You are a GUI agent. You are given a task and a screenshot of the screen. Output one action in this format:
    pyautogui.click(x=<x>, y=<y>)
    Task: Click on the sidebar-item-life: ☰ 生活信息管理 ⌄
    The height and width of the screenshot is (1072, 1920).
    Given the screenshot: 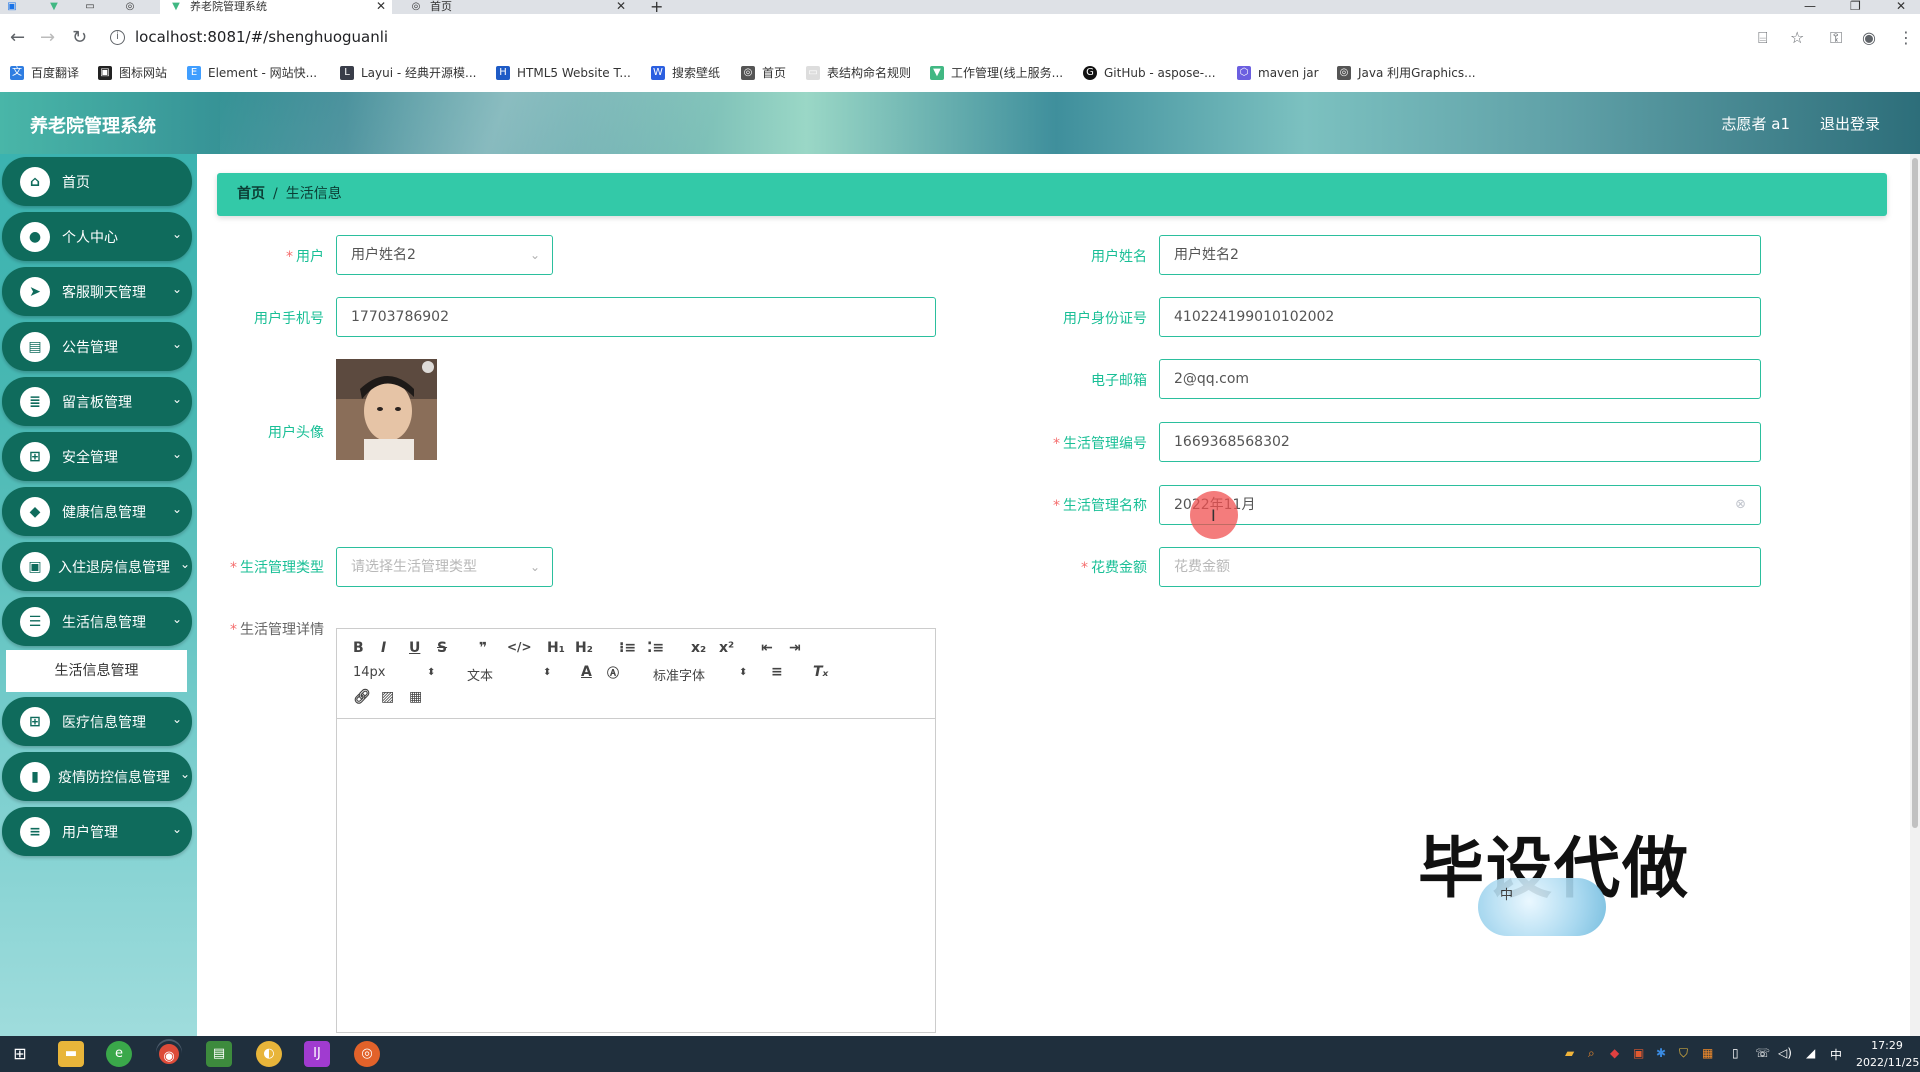 What is the action you would take?
    pyautogui.click(x=97, y=621)
    